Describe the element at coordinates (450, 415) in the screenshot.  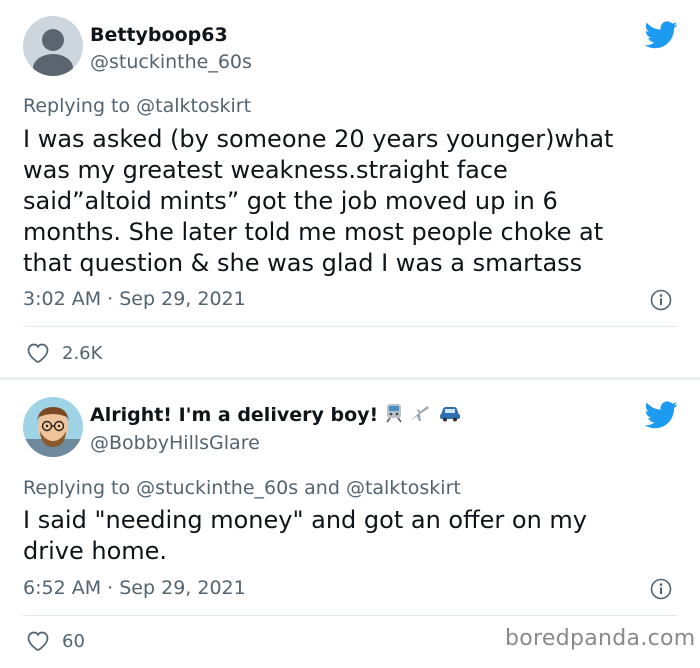
I see `car-emoji` at that location.